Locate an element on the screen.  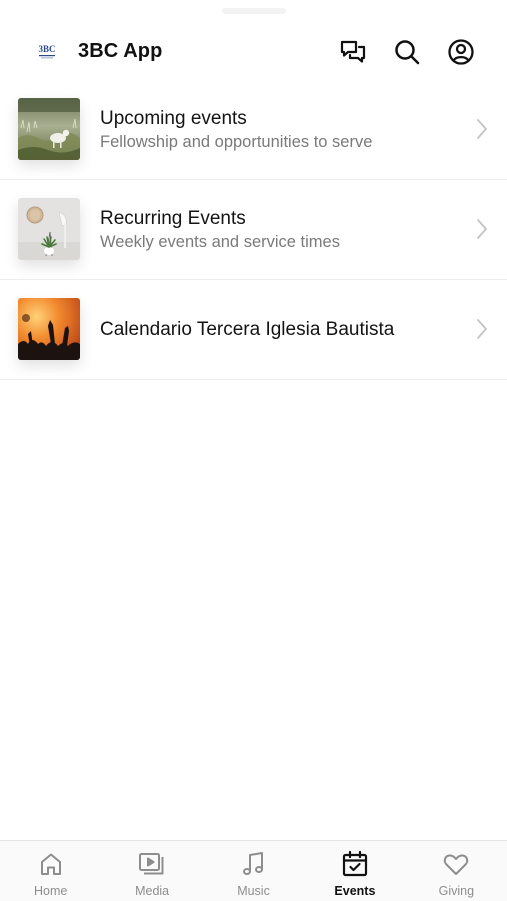
tab-giving: Giving is located at coordinates (456, 871).